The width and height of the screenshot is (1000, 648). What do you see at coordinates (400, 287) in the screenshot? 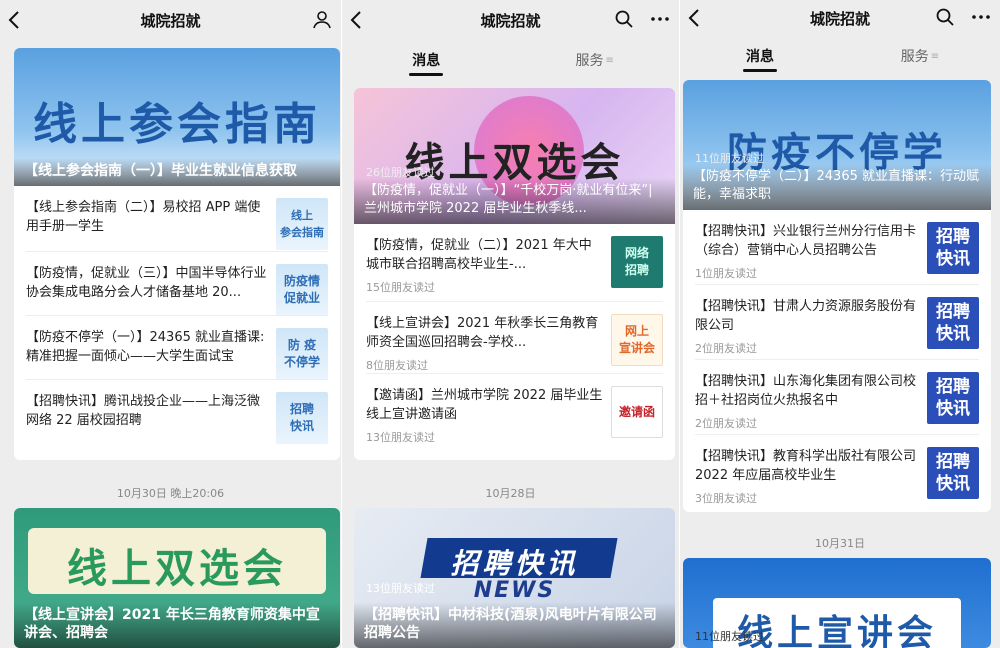
I see `read-count: 15位朋友读过` at bounding box center [400, 287].